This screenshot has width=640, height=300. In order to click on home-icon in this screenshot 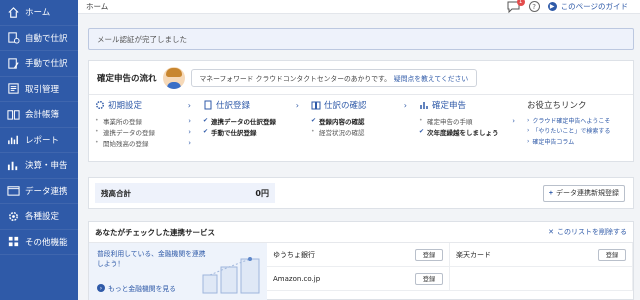, I will do `click(13, 12)`.